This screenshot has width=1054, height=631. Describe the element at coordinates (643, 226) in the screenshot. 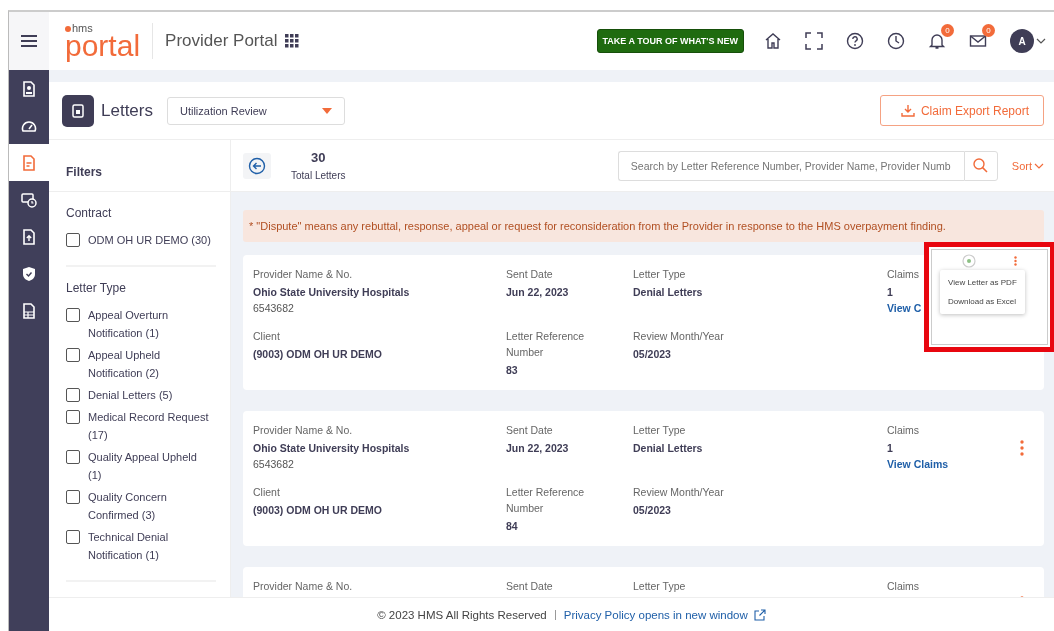

I see `dispute-notice: * "Dispute" means any rebuttal, response, appeal or request for reconsideration from the Provider in response to the HMS overpayment finding.` at that location.